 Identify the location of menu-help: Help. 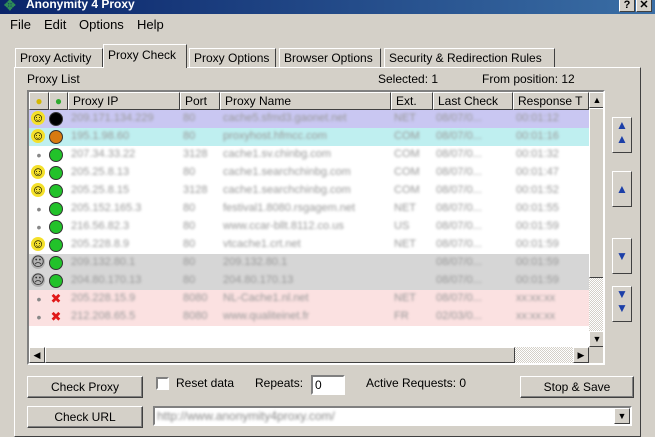
(150, 24).